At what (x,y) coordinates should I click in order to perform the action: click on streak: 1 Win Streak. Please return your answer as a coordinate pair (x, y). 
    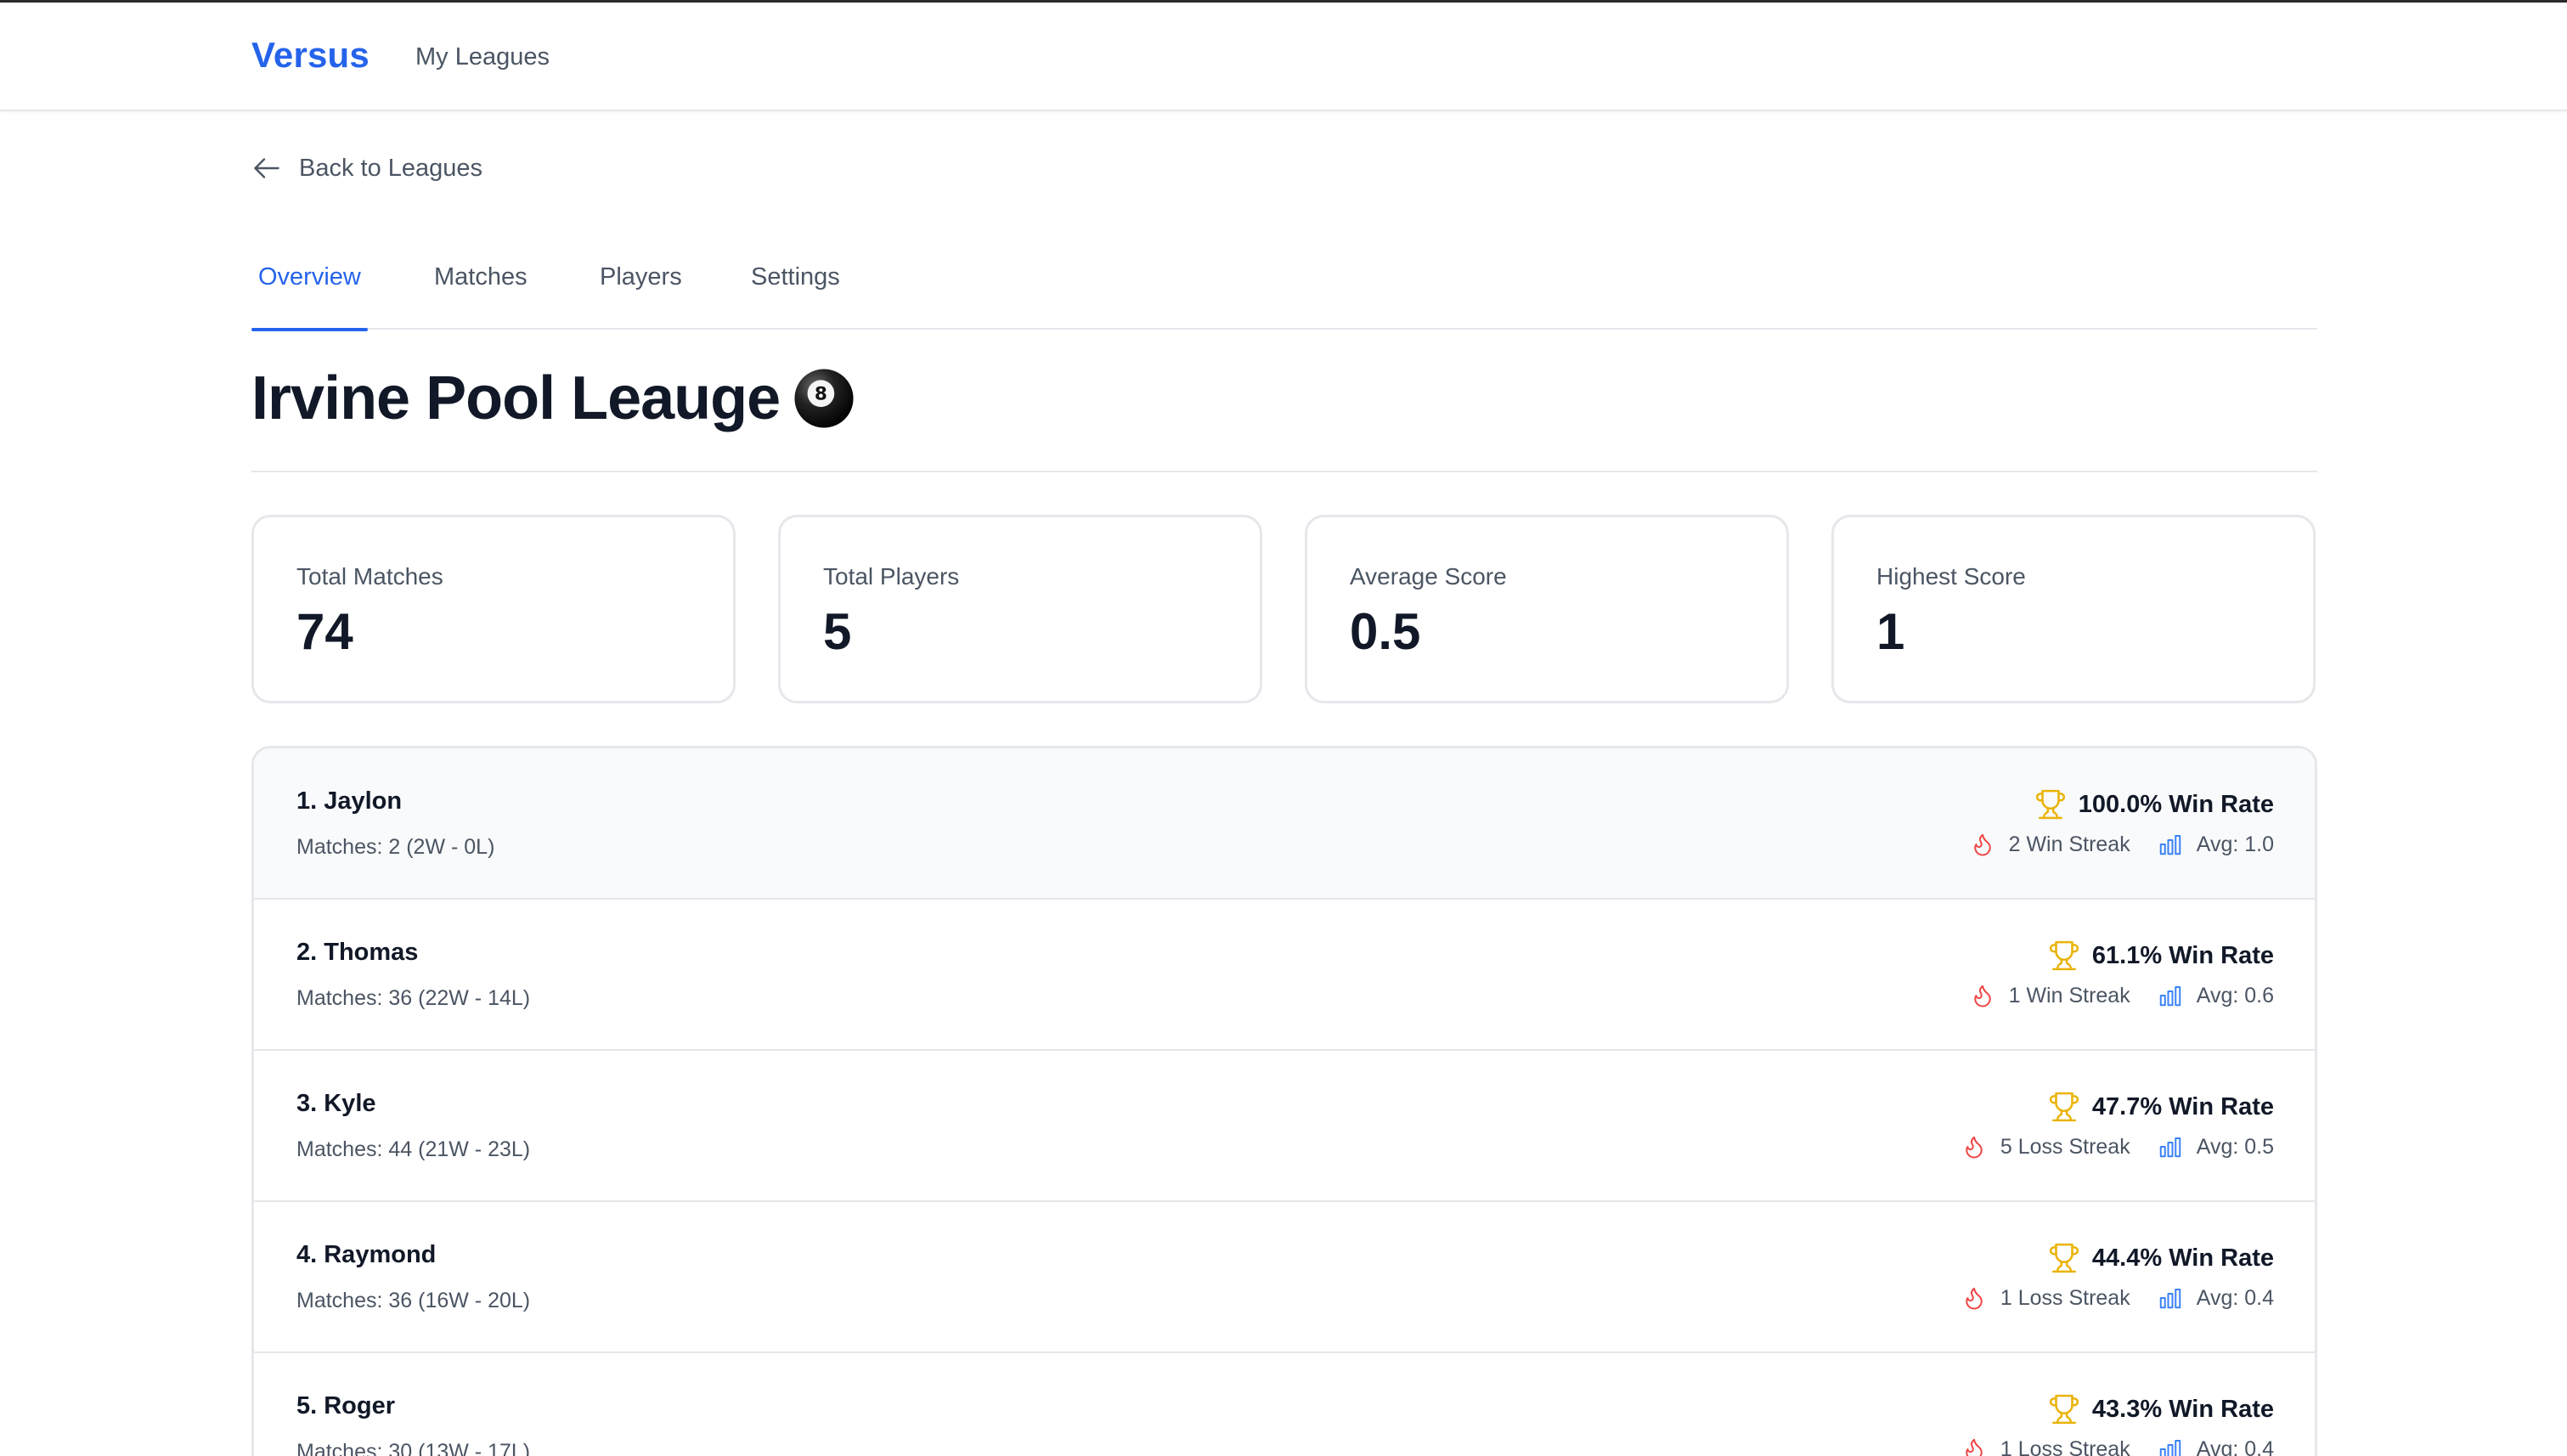
    Looking at the image, I should click on (2050, 996).